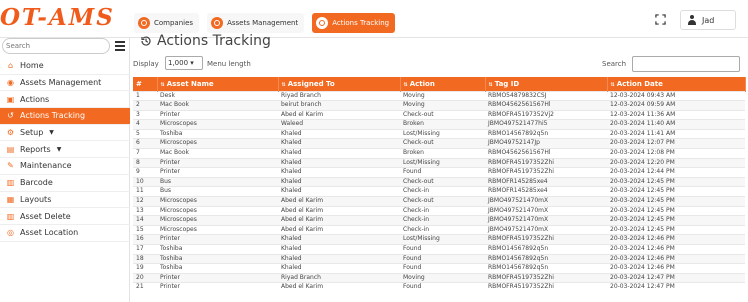 Image resolution: width=748 pixels, height=302 pixels. What do you see at coordinates (443, 84) in the screenshot?
I see `column-header: ⇅ Action` at bounding box center [443, 84].